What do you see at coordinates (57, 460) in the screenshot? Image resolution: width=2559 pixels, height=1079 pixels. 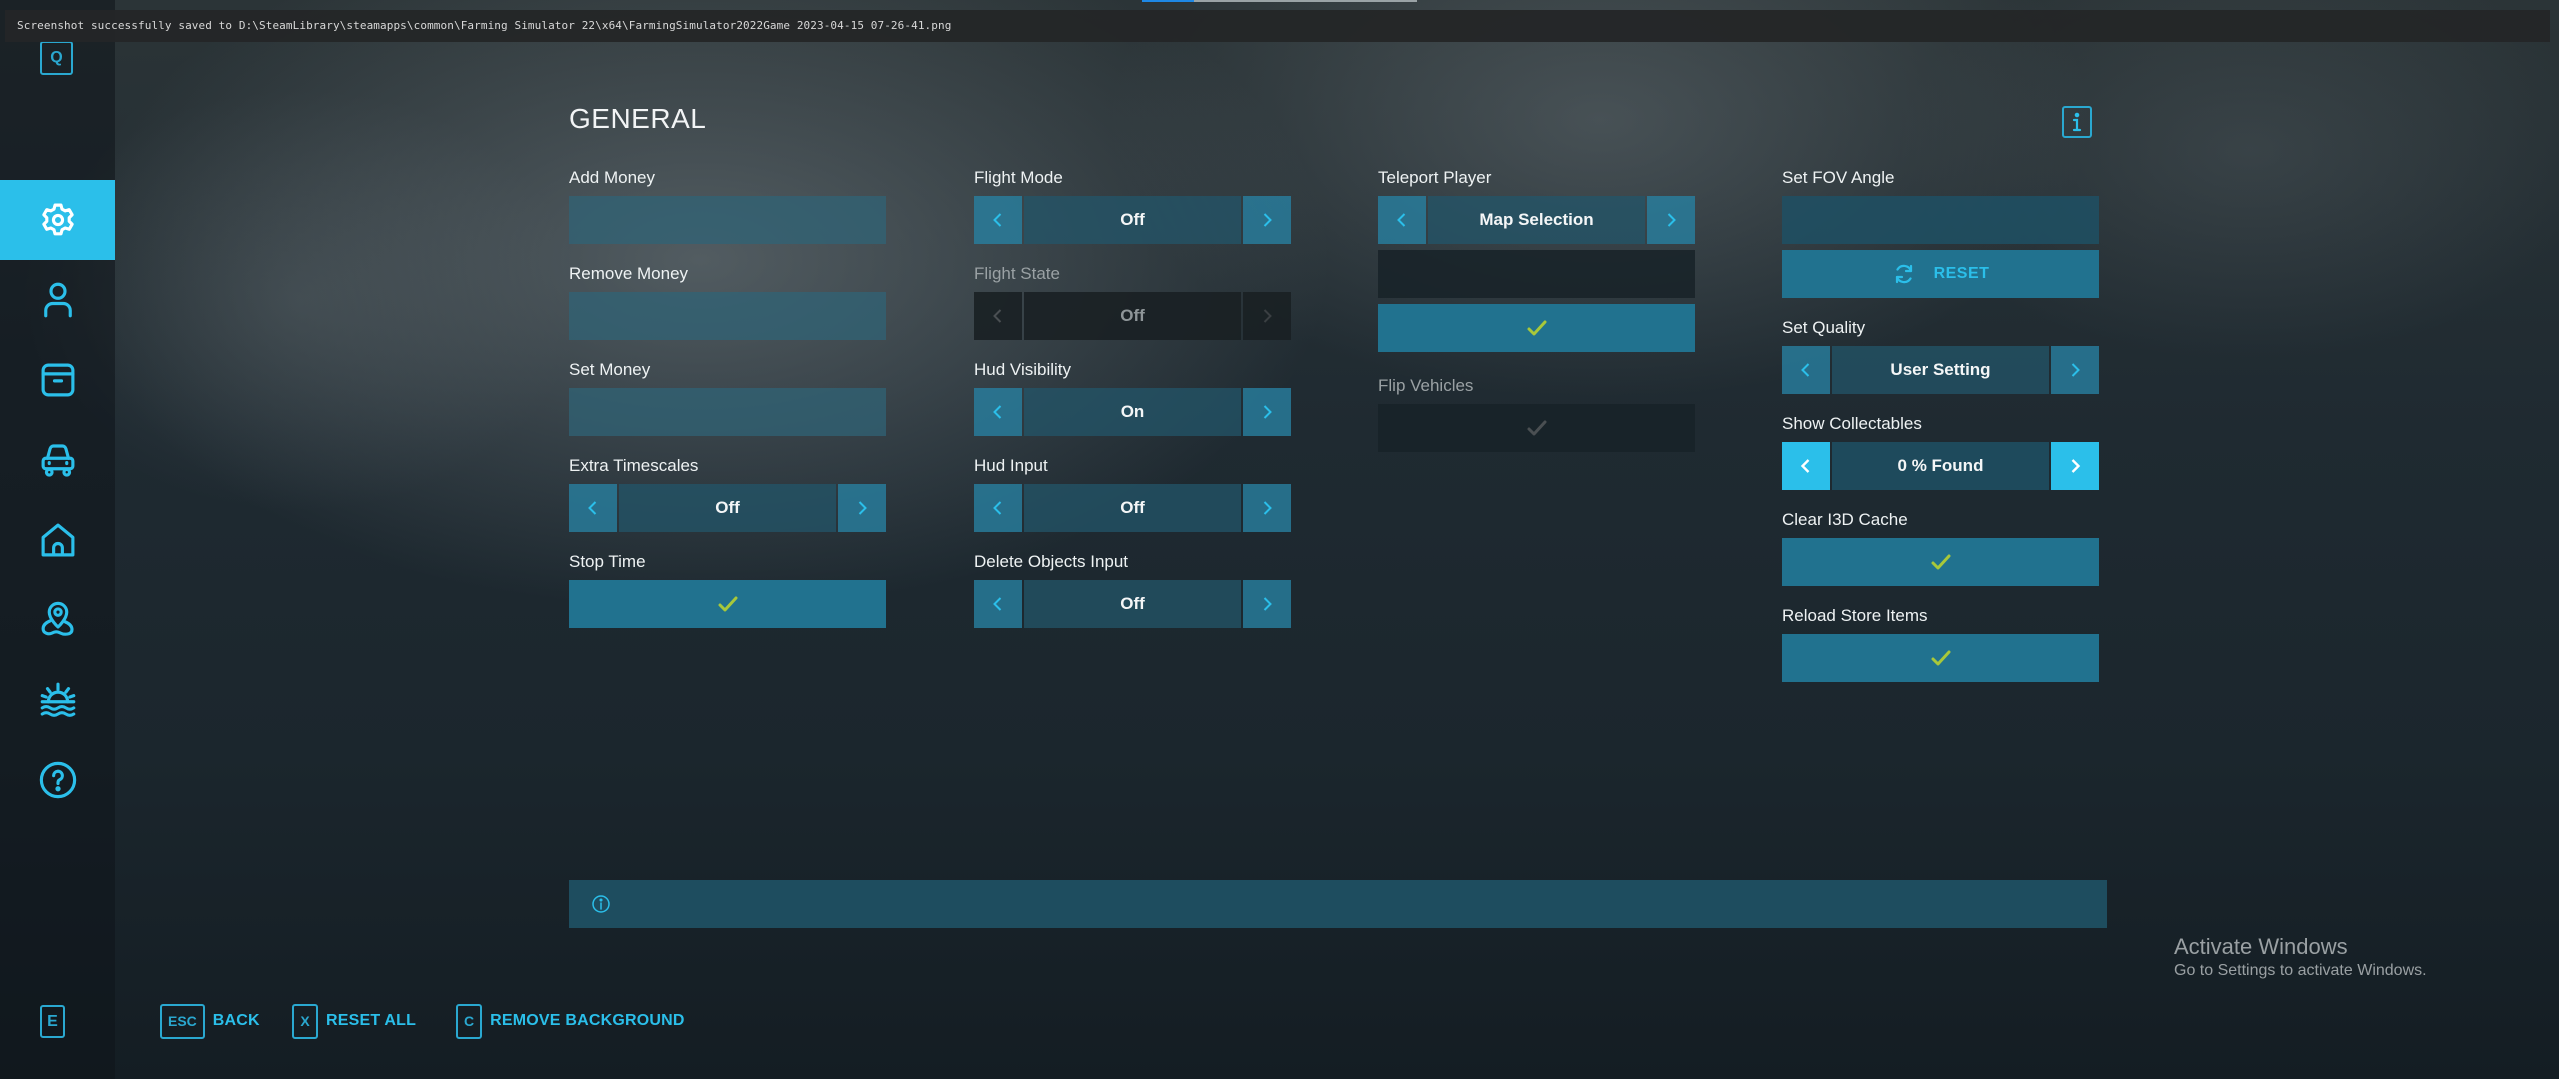 I see `sidebar-item-vehicles` at bounding box center [57, 460].